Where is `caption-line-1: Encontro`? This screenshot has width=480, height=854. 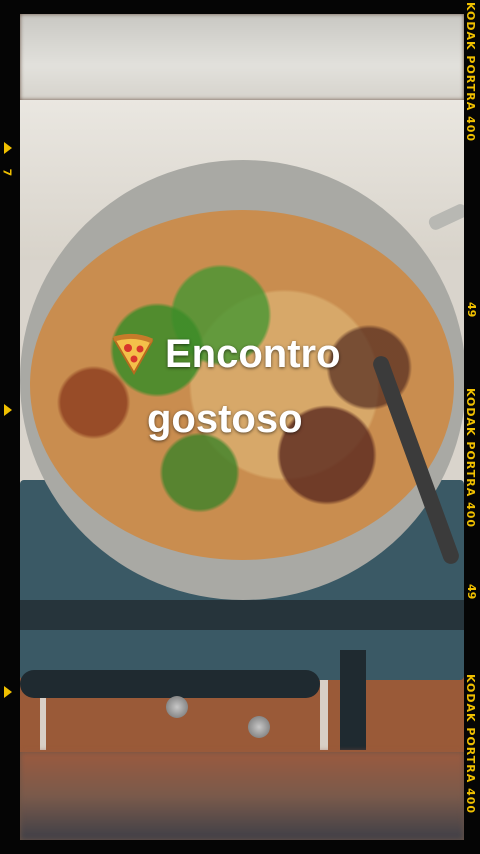 caption-line-1: Encontro is located at coordinates (253, 354).